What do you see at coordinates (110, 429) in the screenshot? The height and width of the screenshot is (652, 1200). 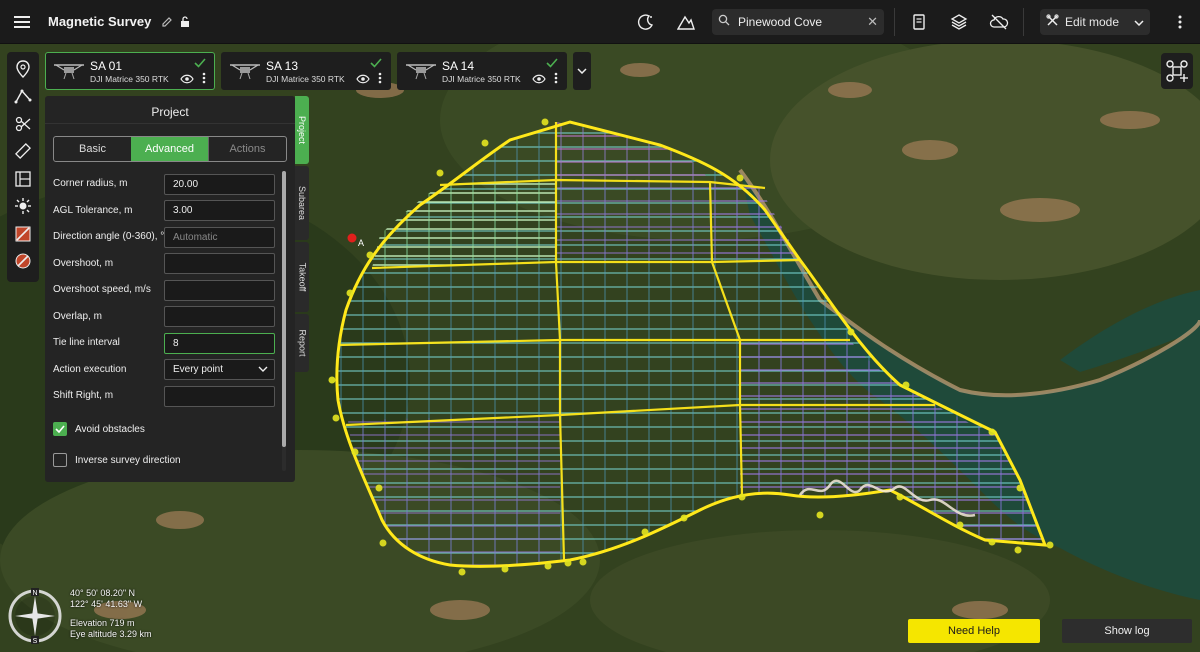 I see `avoid-obstacles-label: Avoid obstacles` at bounding box center [110, 429].